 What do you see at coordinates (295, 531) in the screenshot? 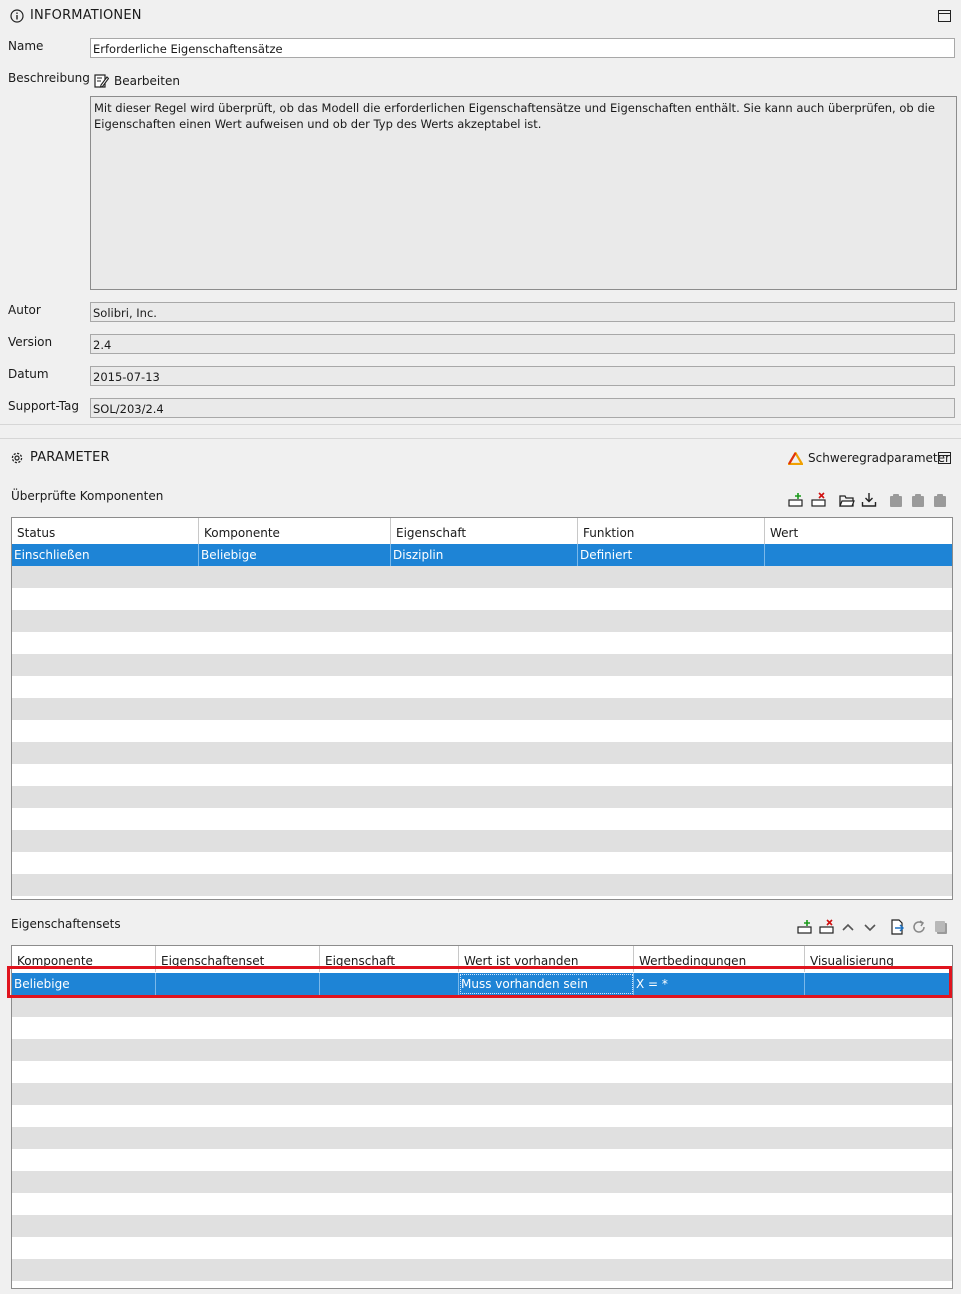
I see `column-header-component: Komponente` at bounding box center [295, 531].